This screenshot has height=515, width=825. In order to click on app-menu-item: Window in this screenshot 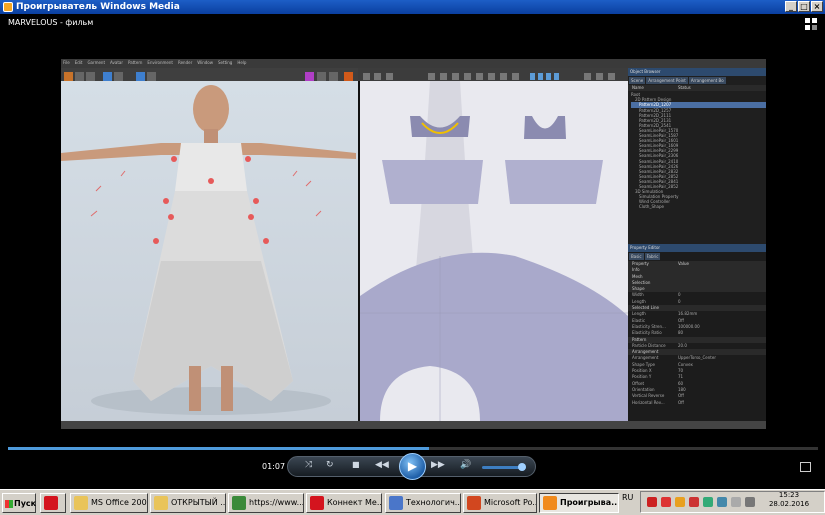, I will do `click(205, 62)`.